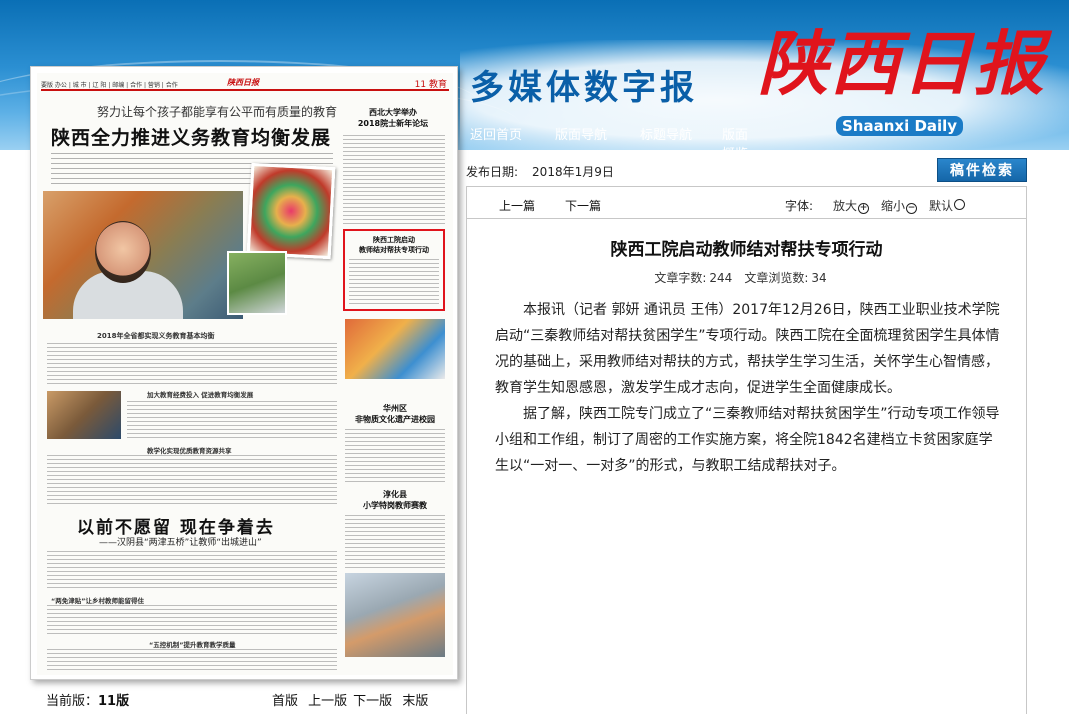 This screenshot has width=1069, height=714. I want to click on font-bigger-button: 放大 +, so click(851, 205).